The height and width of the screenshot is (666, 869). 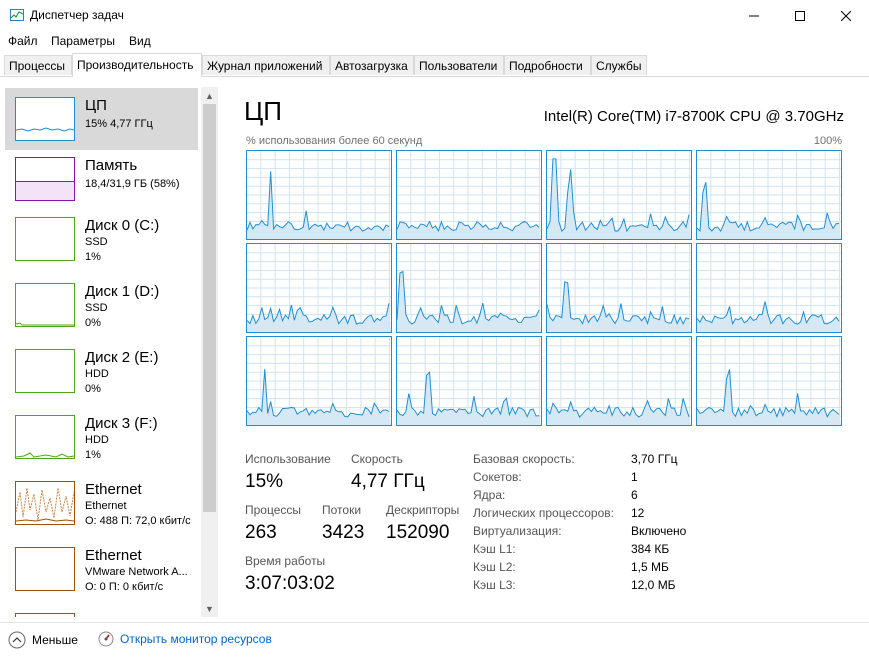 I want to click on close-icon, so click(x=846, y=15).